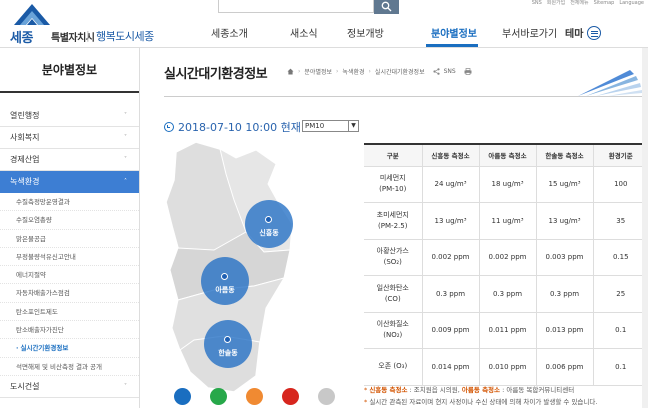 The image size is (648, 408). Describe the element at coordinates (296, 6) in the screenshot. I see `search-input` at that location.